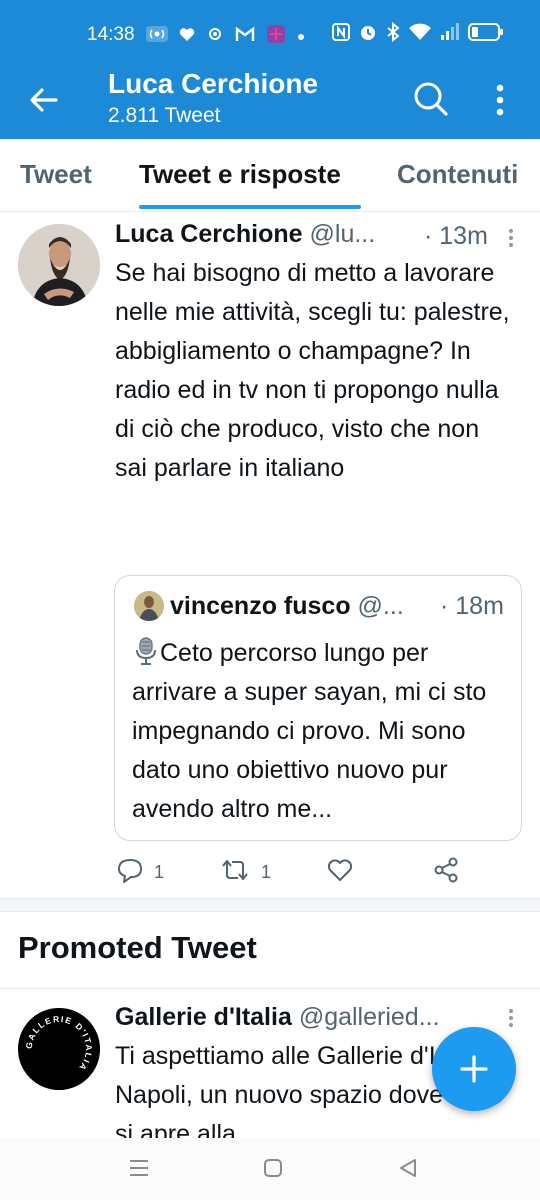 This screenshot has width=540, height=1200. I want to click on tab-contenuti: Contenuti, so click(457, 174).